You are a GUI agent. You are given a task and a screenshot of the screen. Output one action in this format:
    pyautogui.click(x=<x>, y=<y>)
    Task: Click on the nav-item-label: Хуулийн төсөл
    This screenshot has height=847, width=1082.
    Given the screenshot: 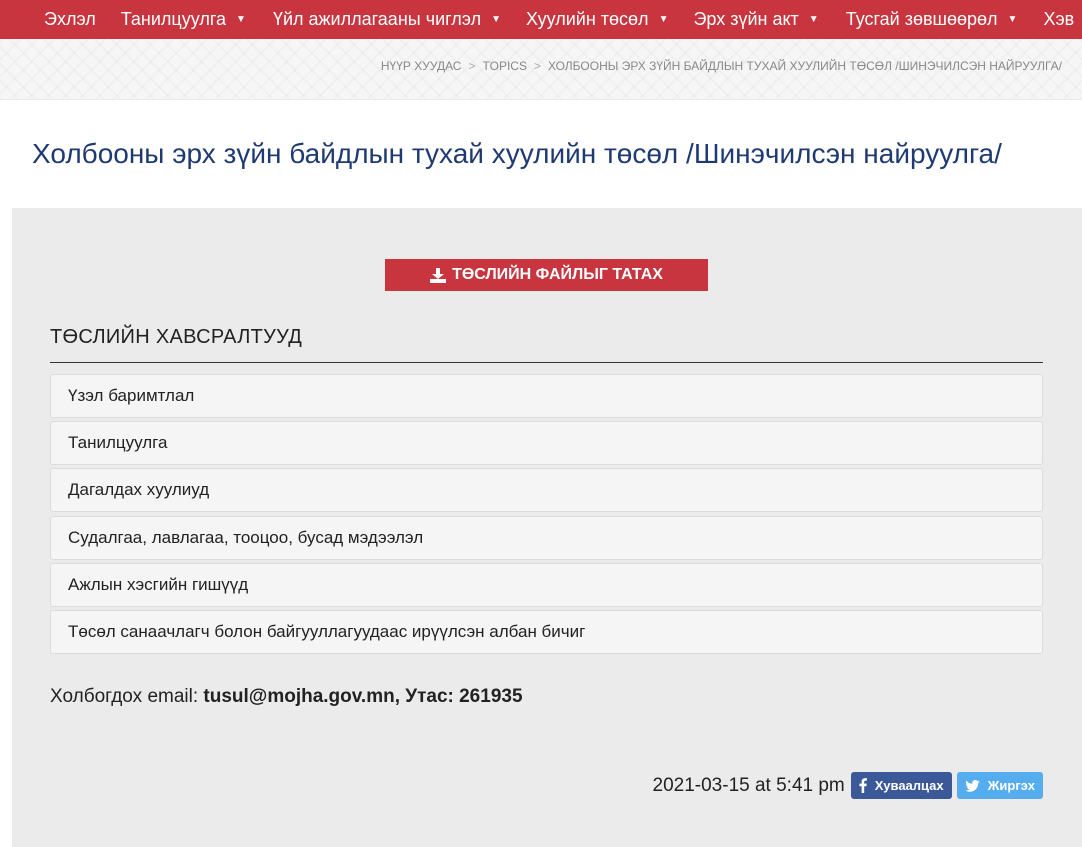 What is the action you would take?
    pyautogui.click(x=587, y=19)
    